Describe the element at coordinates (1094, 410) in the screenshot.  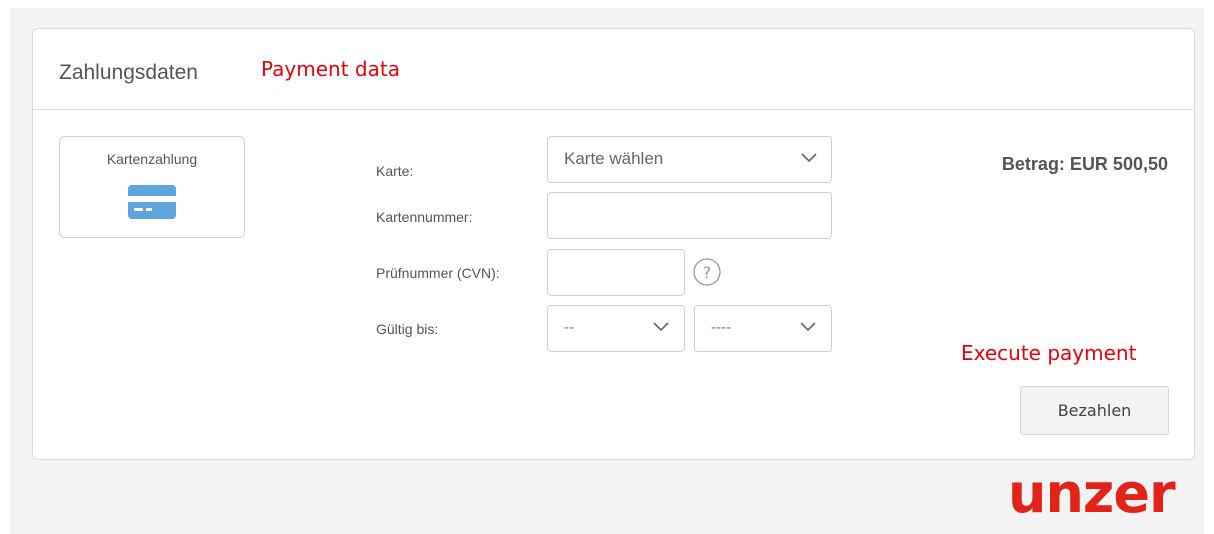
I see `pay-button: Bezahlen` at that location.